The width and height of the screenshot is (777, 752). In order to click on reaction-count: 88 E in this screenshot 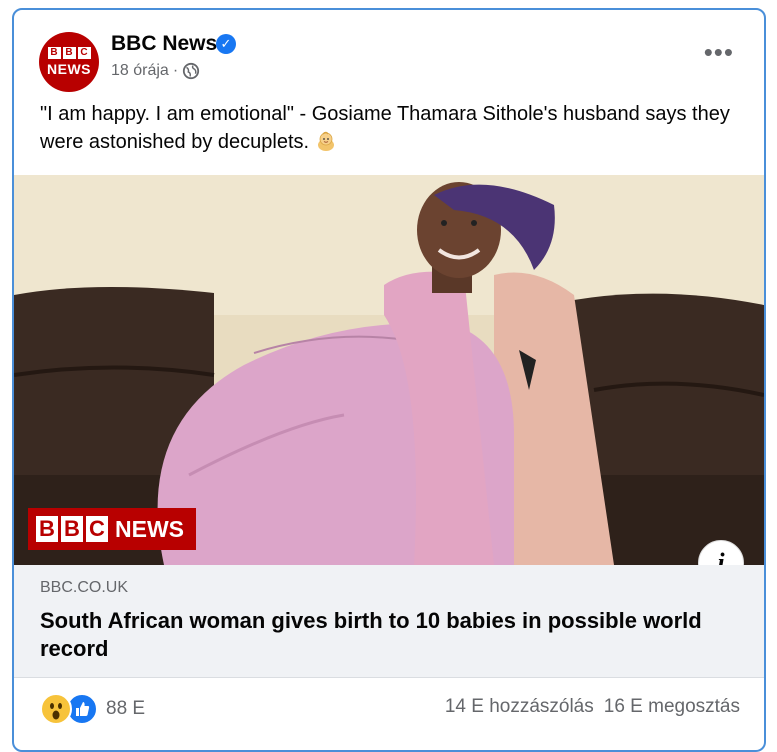, I will do `click(126, 708)`.